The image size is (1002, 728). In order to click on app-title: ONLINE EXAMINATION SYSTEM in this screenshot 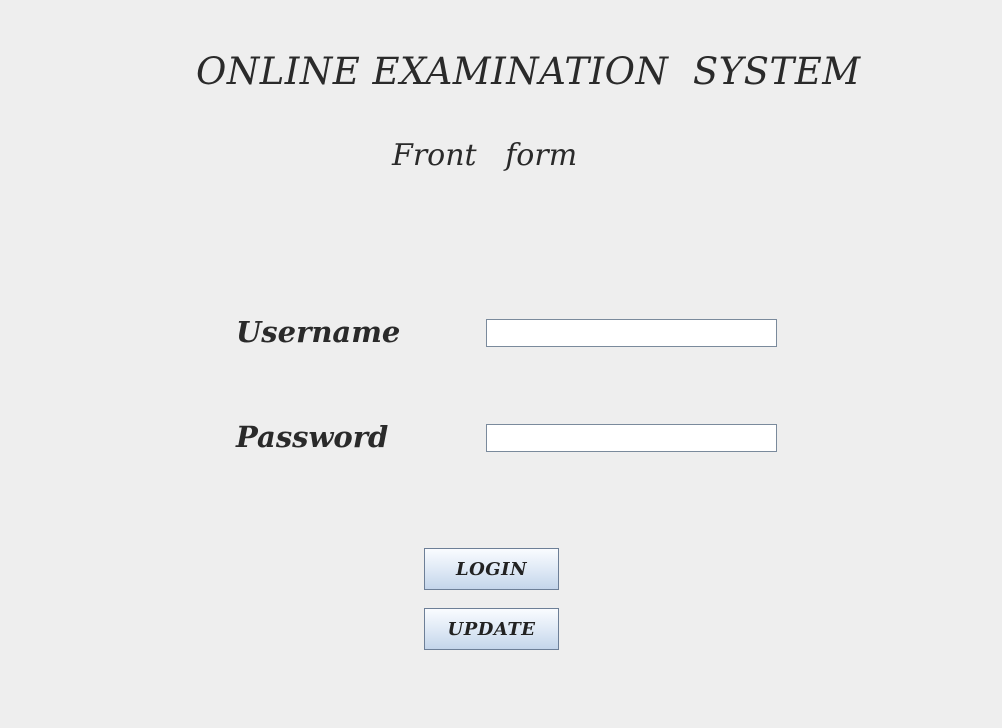, I will do `click(528, 71)`.